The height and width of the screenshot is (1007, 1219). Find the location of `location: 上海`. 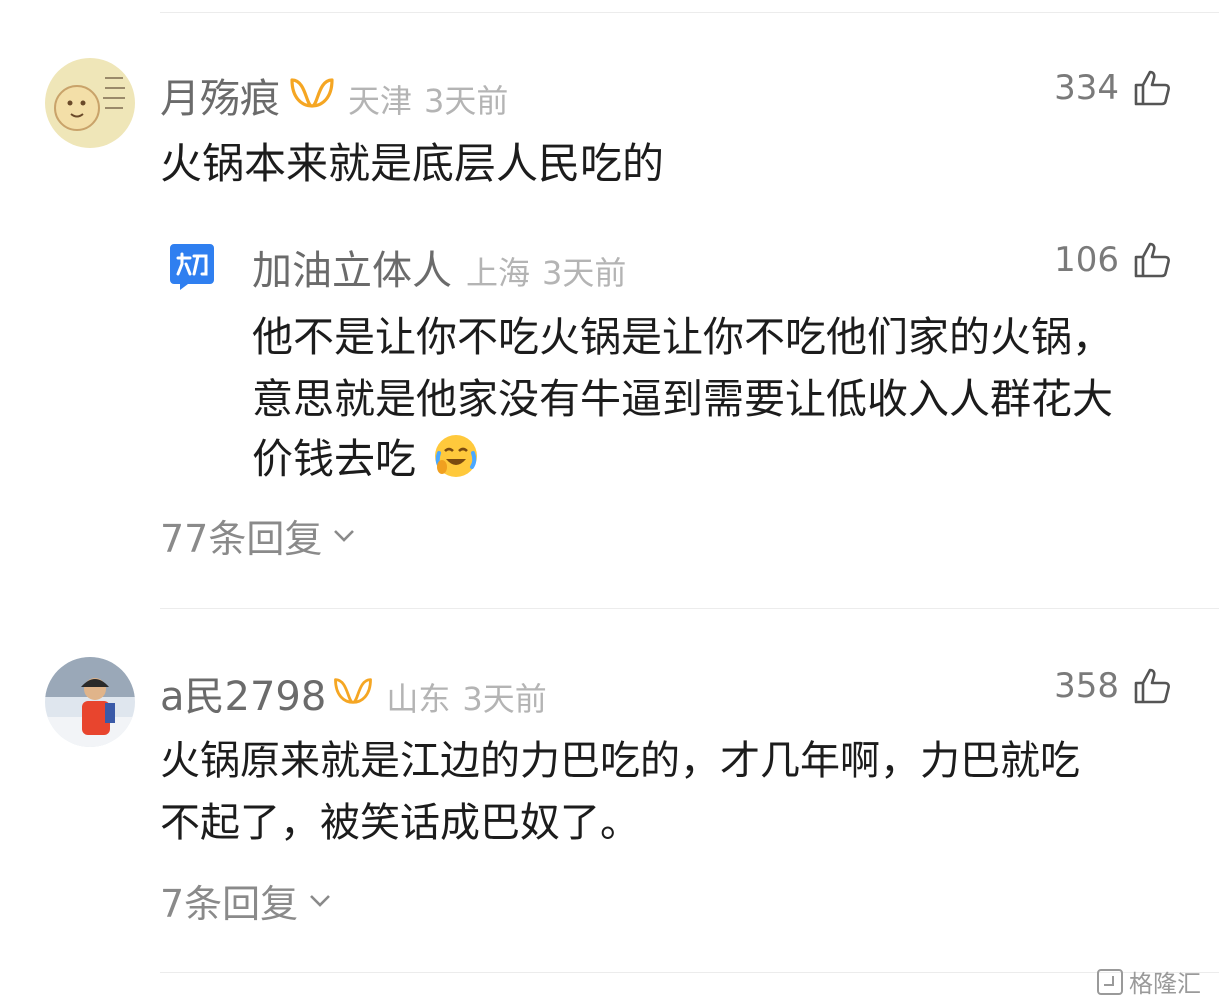

location: 上海 is located at coordinates (498, 273).